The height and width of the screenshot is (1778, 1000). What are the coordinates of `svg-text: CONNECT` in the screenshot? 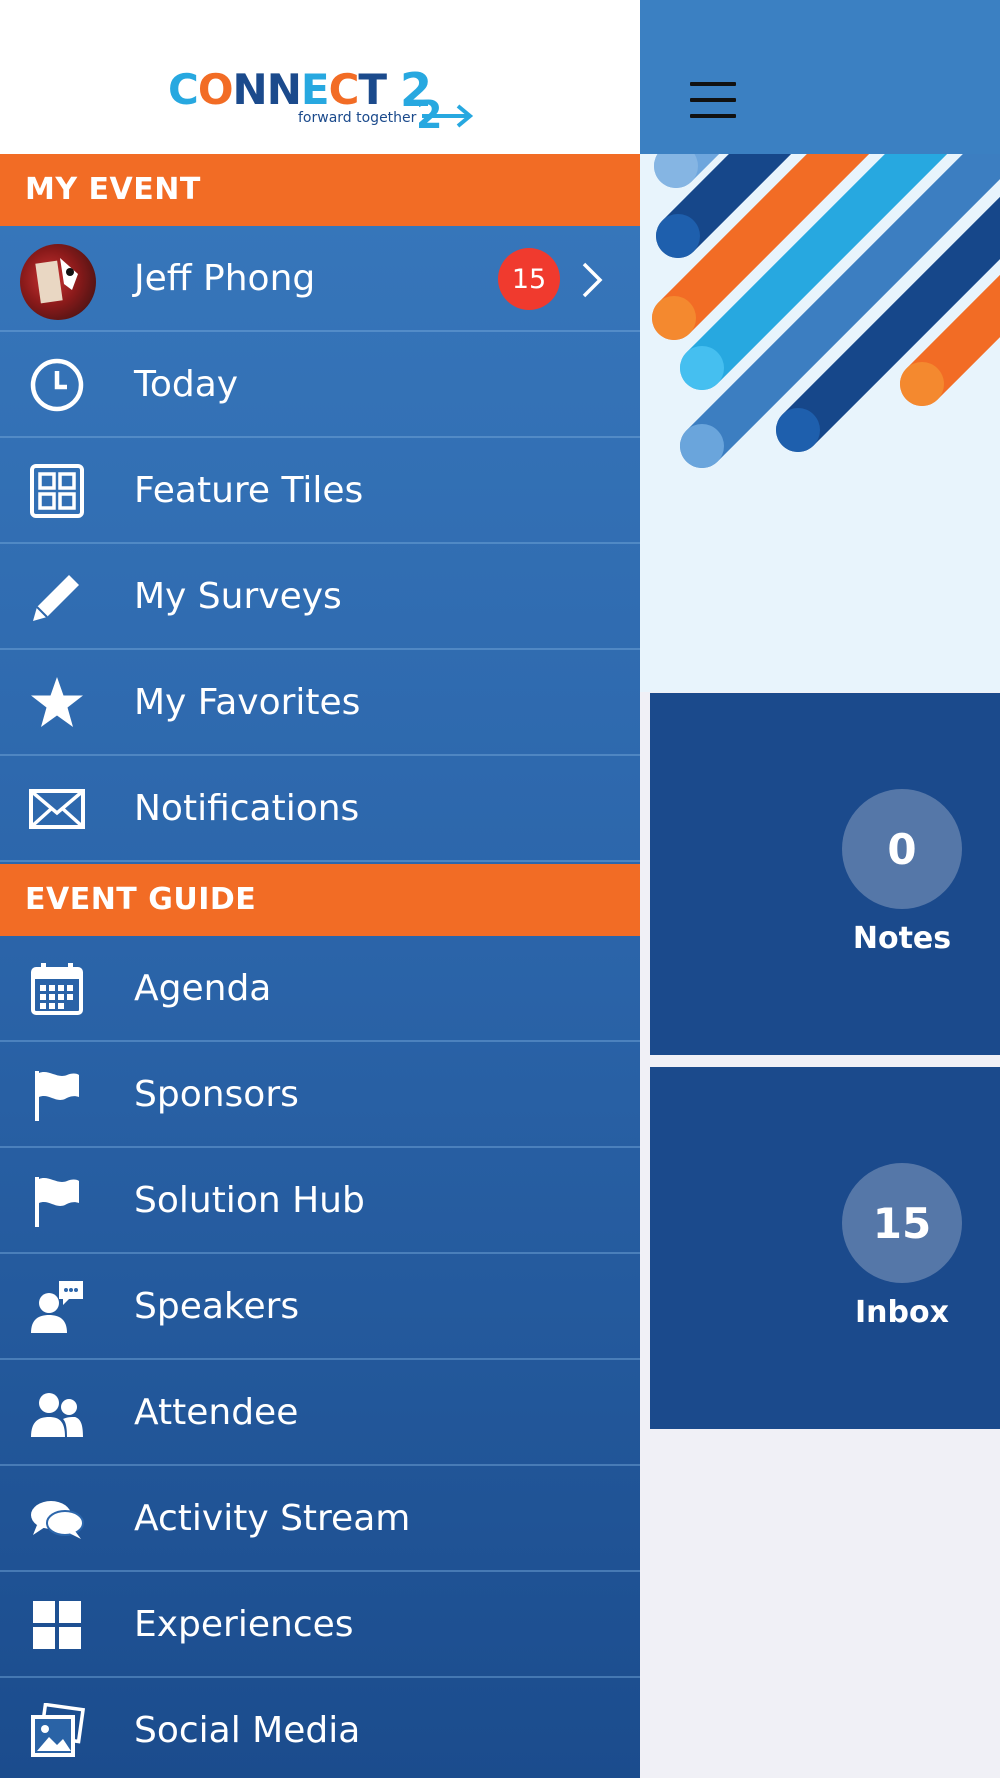 It's located at (277, 90).